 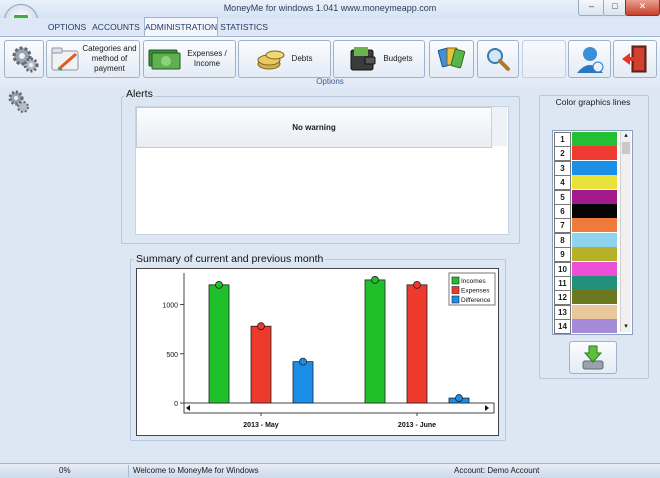 I want to click on categories-button: Categories and method of payment, so click(x=93, y=59).